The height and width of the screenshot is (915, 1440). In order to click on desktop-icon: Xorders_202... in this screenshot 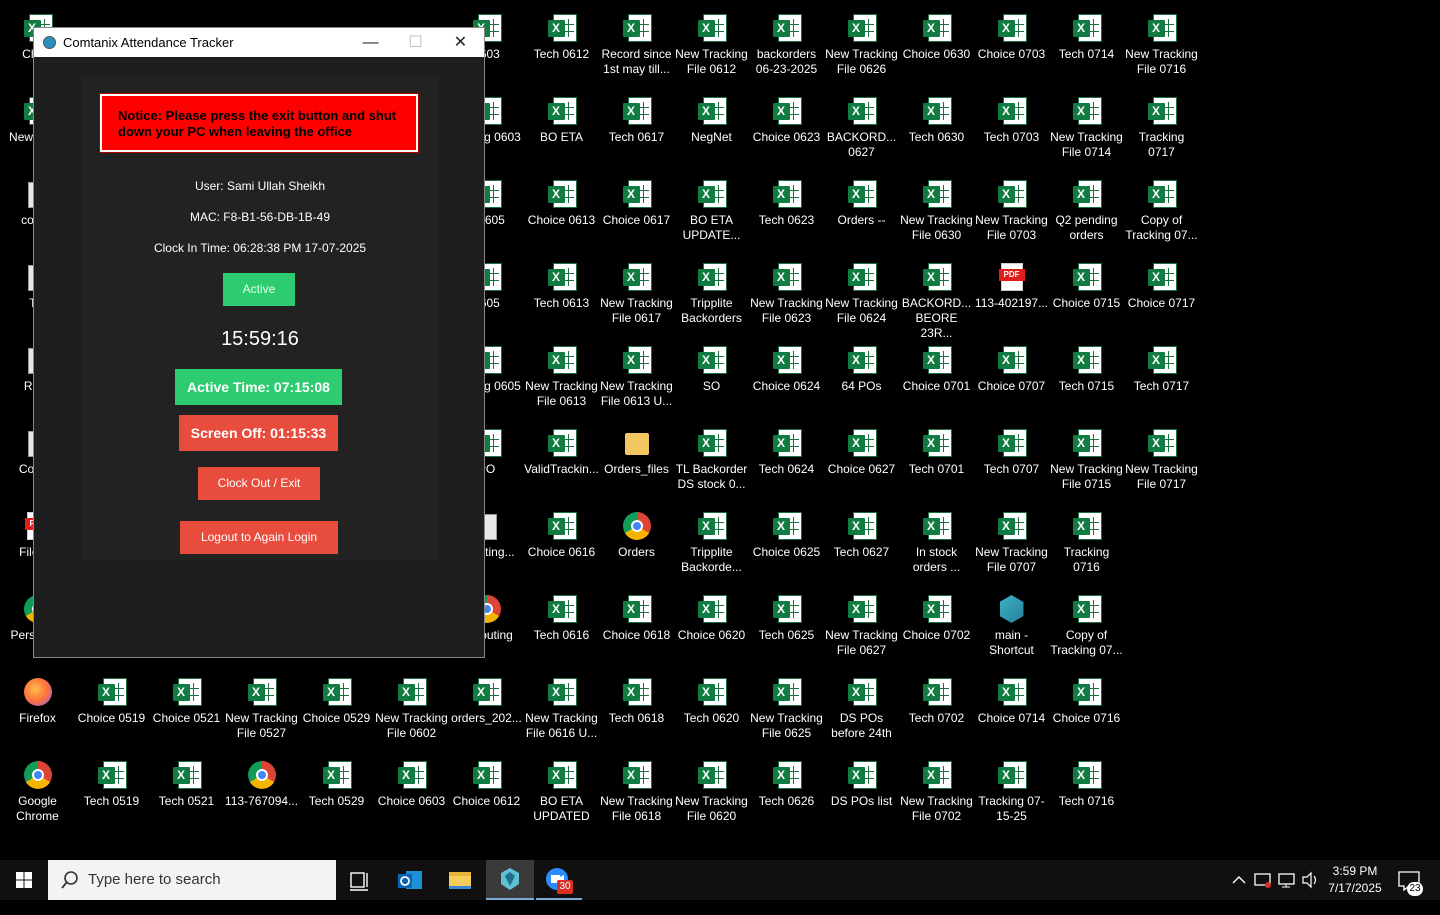, I will do `click(486, 711)`.